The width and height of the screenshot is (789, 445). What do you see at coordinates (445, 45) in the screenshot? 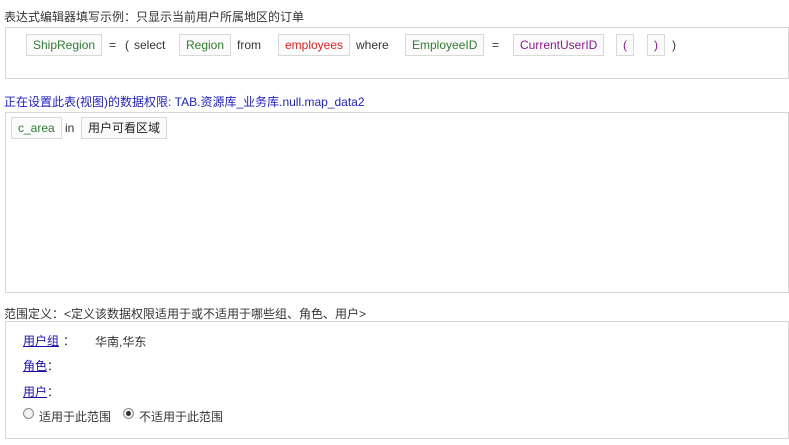
I see `field-token-employeeid: EmployeeID` at bounding box center [445, 45].